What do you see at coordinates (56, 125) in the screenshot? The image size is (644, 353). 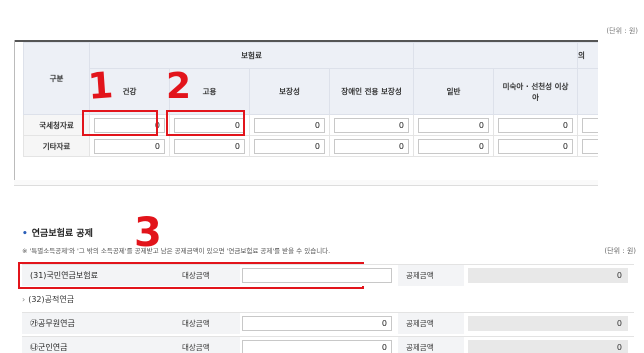 I see `row-label-nts: 국세청자료` at bounding box center [56, 125].